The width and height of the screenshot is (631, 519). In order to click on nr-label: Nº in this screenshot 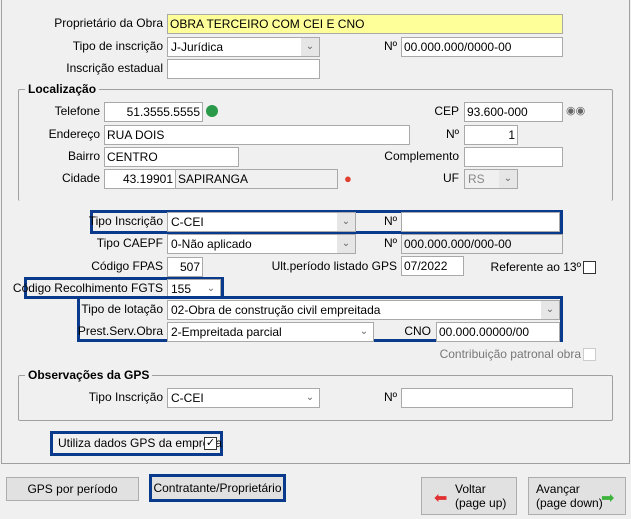, I will do `click(391, 46)`.